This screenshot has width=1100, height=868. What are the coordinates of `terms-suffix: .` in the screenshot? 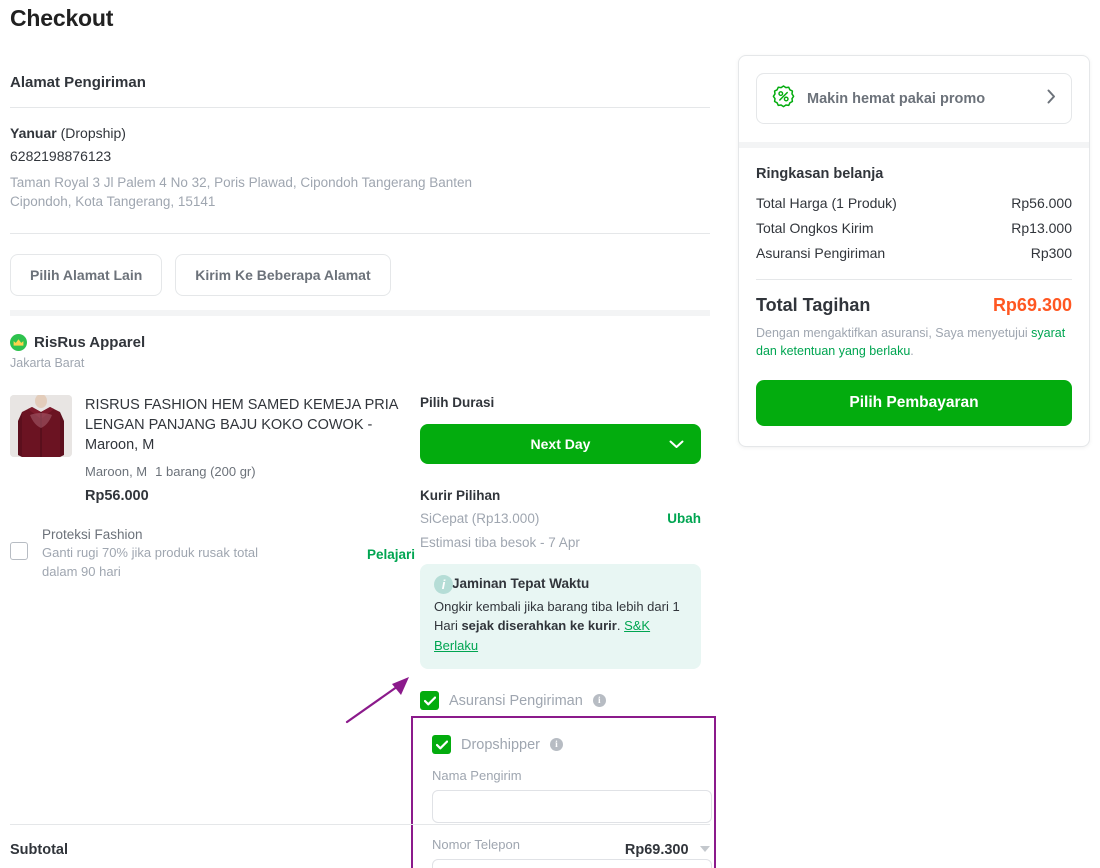 It's located at (912, 351).